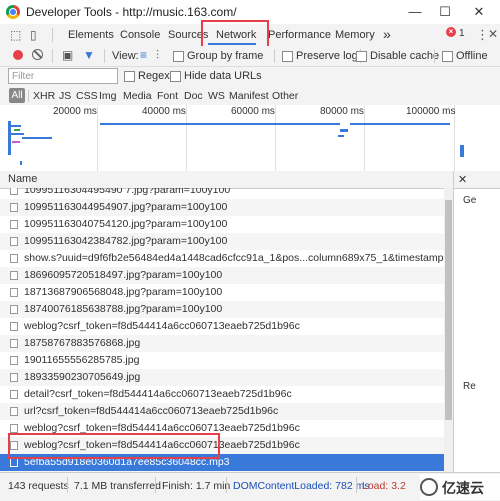 The height and width of the screenshot is (501, 500). Describe the element at coordinates (493, 34) in the screenshot. I see `devtools-close-icon: ✕` at that location.